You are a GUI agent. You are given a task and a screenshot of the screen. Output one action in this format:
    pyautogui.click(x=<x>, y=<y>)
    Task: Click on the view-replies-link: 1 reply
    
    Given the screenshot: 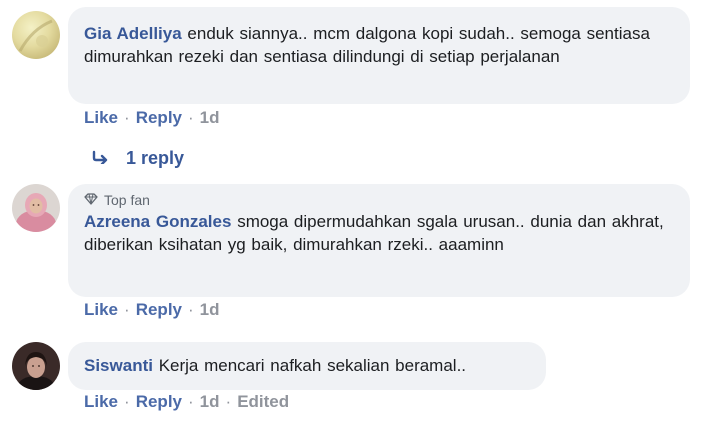 What is the action you would take?
    pyautogui.click(x=138, y=158)
    